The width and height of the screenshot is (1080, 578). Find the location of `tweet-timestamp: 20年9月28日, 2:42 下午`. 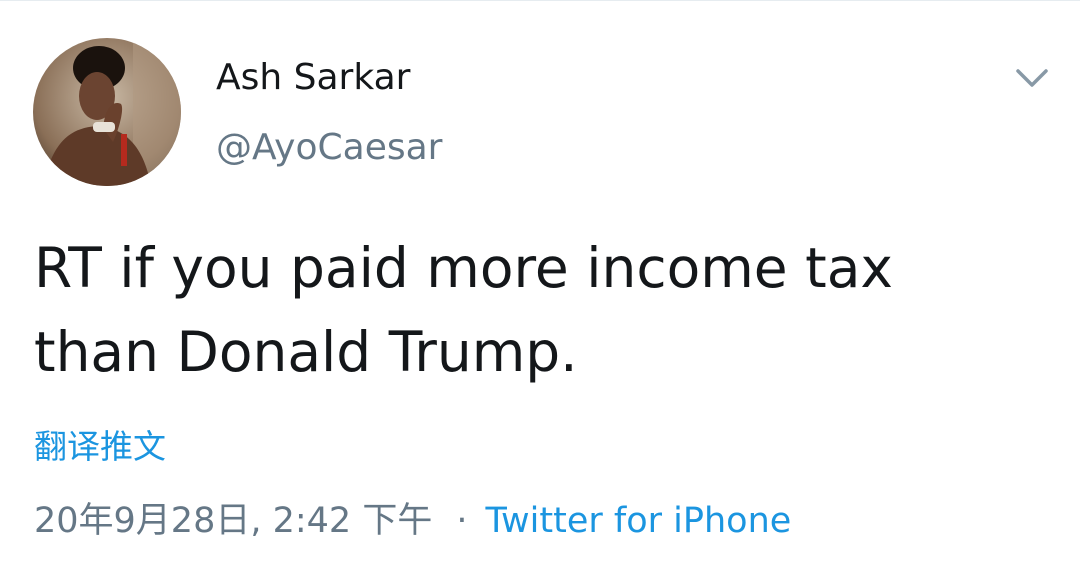

tweet-timestamp: 20年9月28日, 2:42 下午 is located at coordinates (233, 521).